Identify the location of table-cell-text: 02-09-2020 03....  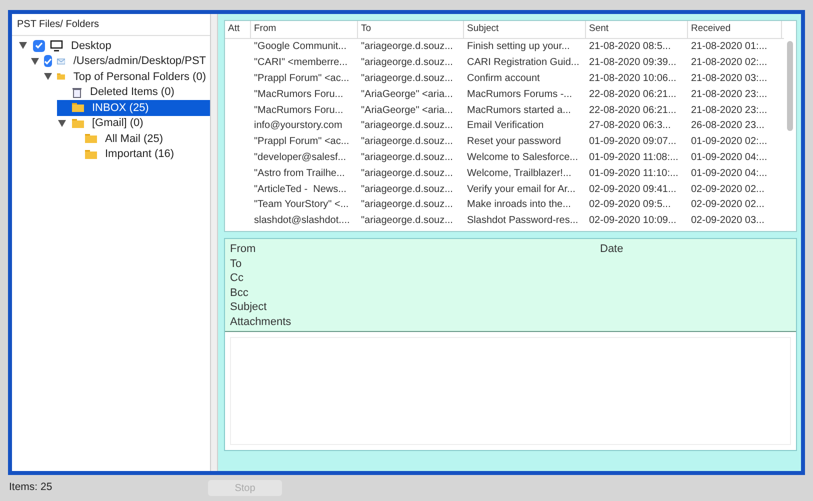
(727, 221).